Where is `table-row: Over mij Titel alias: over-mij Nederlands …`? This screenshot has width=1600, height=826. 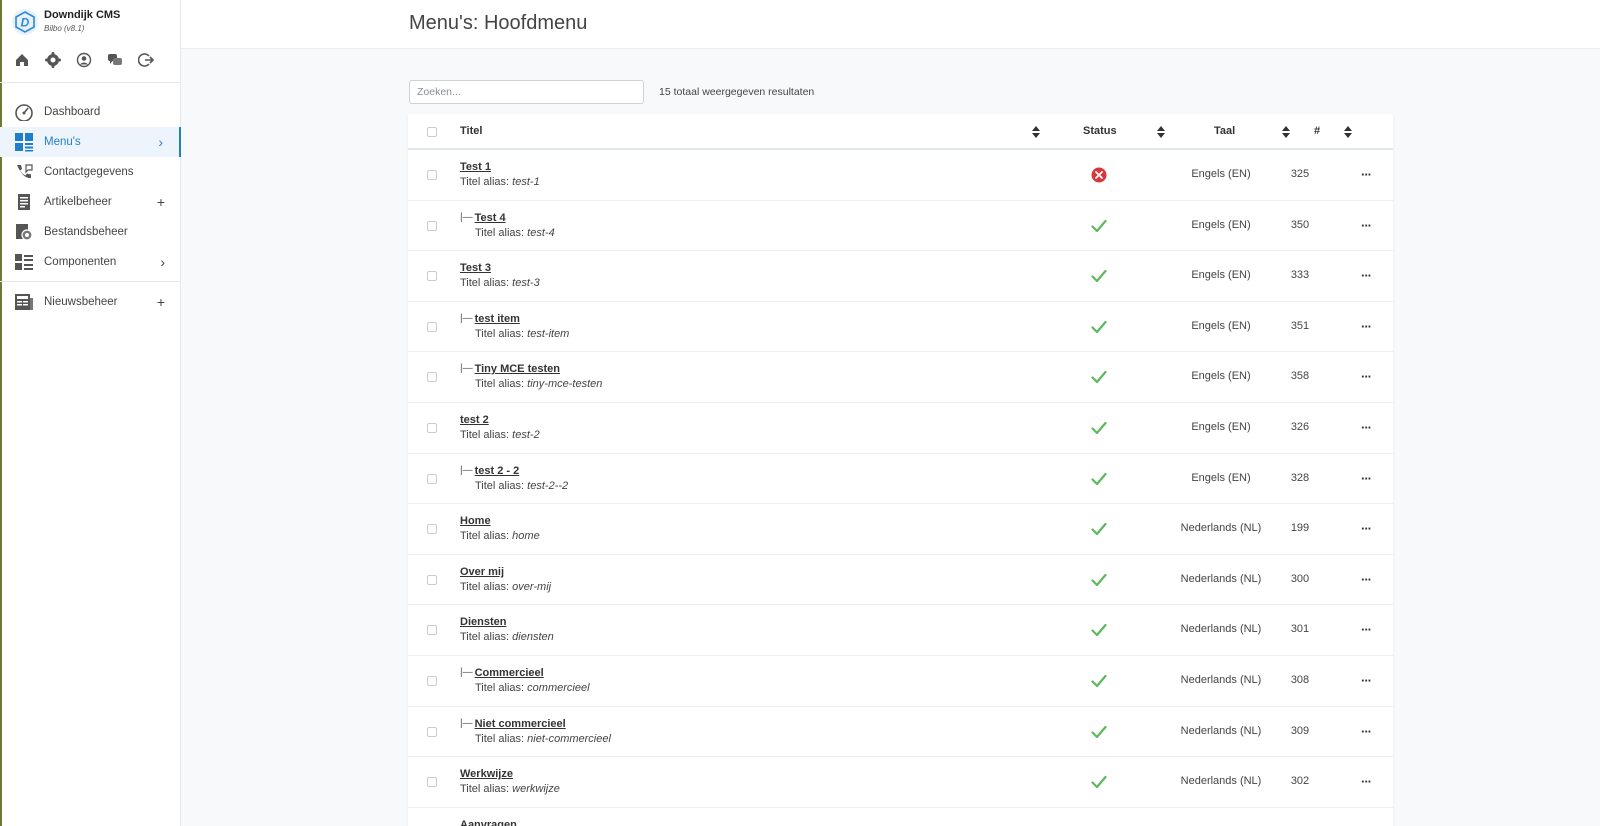 table-row: Over mij Titel alias: over-mij Nederlands … is located at coordinates (900, 580).